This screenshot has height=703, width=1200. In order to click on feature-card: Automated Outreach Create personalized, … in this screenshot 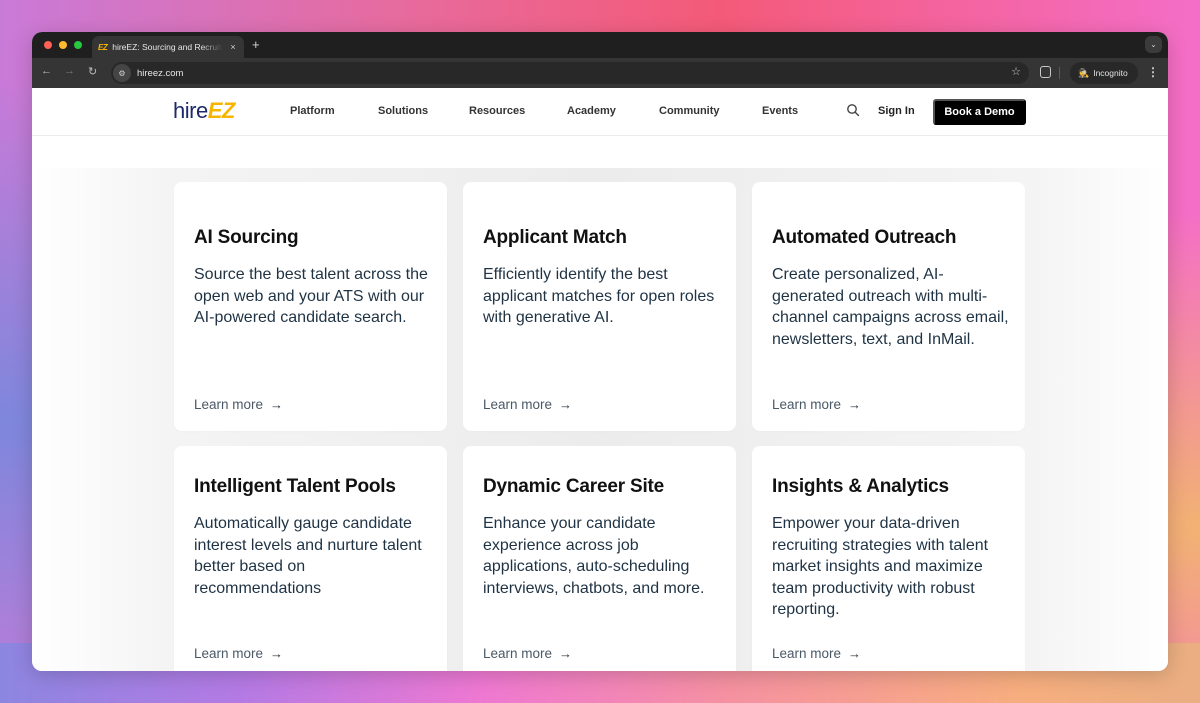, I will do `click(888, 306)`.